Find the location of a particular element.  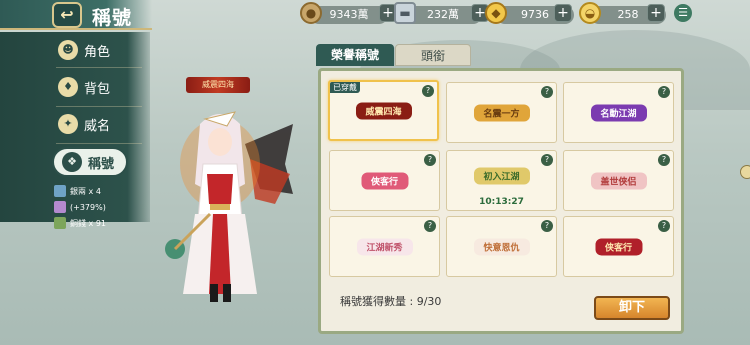

title-card: ? 侠客行 is located at coordinates (618, 246).